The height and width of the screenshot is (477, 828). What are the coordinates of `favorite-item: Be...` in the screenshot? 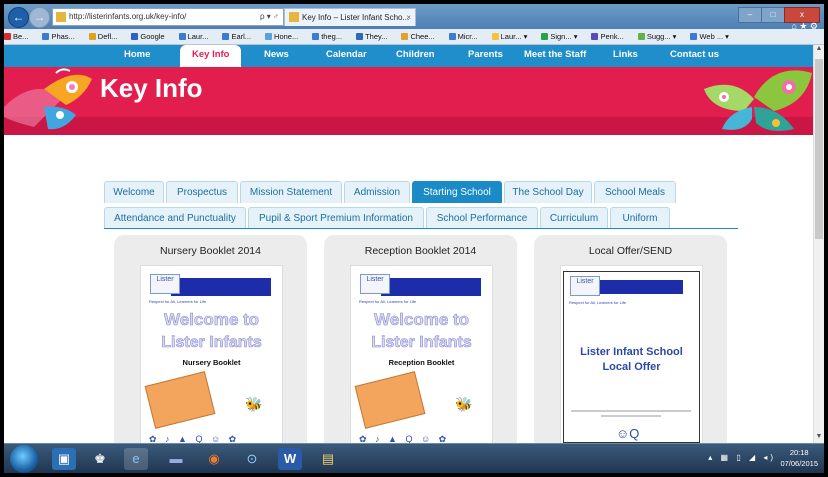 It's located at (19, 36).